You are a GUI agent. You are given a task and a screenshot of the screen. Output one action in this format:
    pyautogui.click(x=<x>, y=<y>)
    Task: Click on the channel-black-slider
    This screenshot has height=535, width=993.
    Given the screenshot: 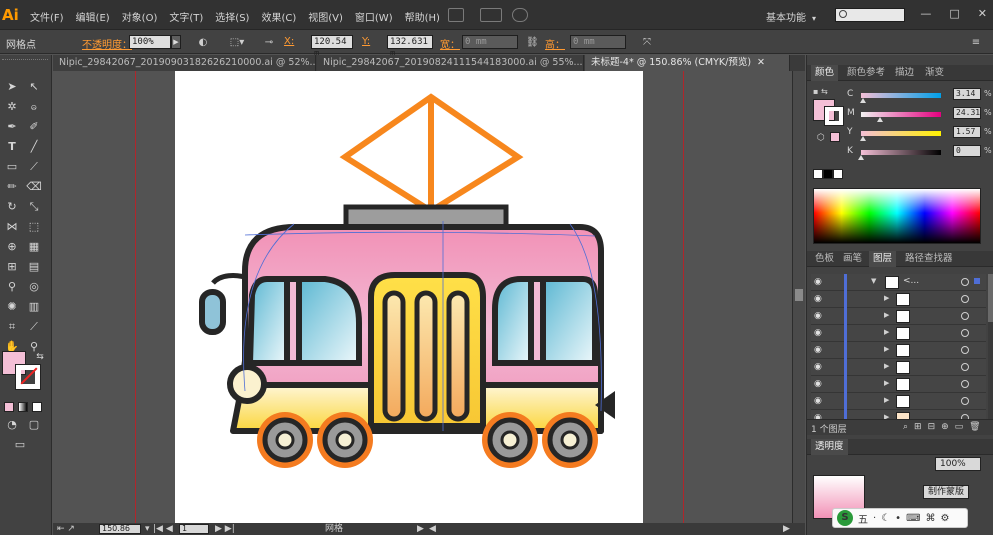 What is the action you would take?
    pyautogui.click(x=901, y=152)
    